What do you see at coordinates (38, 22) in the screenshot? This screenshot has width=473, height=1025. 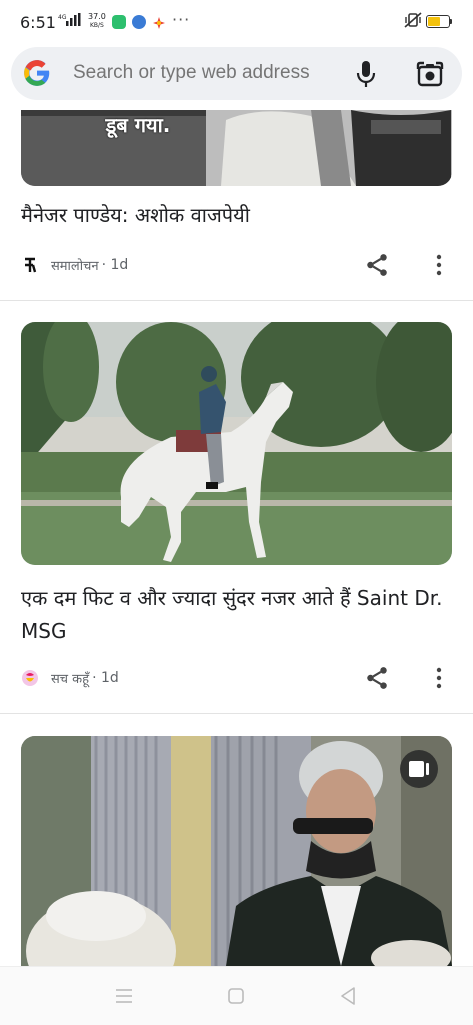 I see `status-time: 6:51` at bounding box center [38, 22].